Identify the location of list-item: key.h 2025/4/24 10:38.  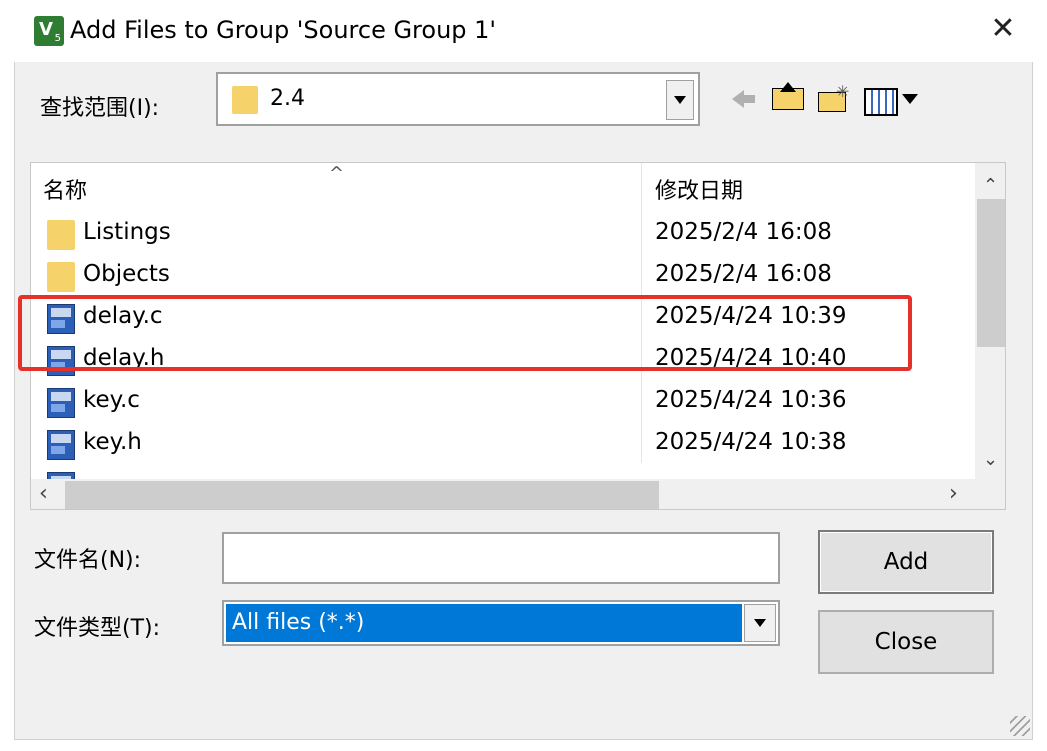
(499, 444).